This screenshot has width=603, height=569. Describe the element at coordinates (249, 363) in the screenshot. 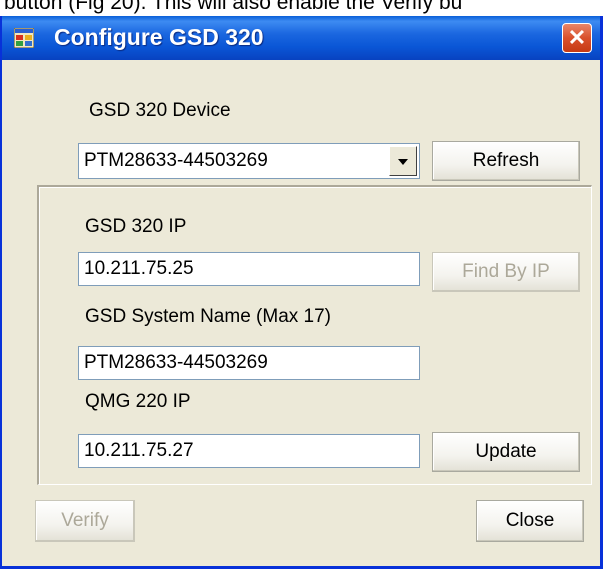

I see `system-name-field: PTM28633-44503269` at that location.